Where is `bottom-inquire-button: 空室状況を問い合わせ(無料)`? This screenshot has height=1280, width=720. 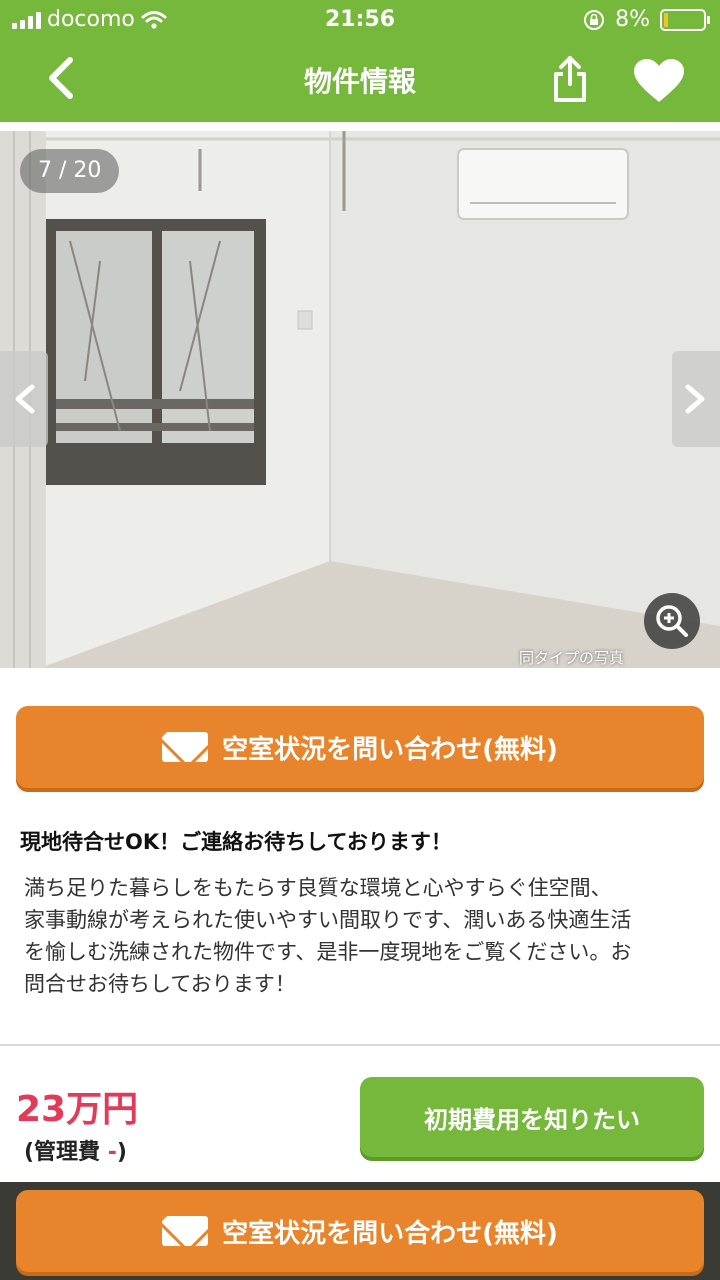 bottom-inquire-button: 空室状況を問い合わせ(無料) is located at coordinates (360, 1231).